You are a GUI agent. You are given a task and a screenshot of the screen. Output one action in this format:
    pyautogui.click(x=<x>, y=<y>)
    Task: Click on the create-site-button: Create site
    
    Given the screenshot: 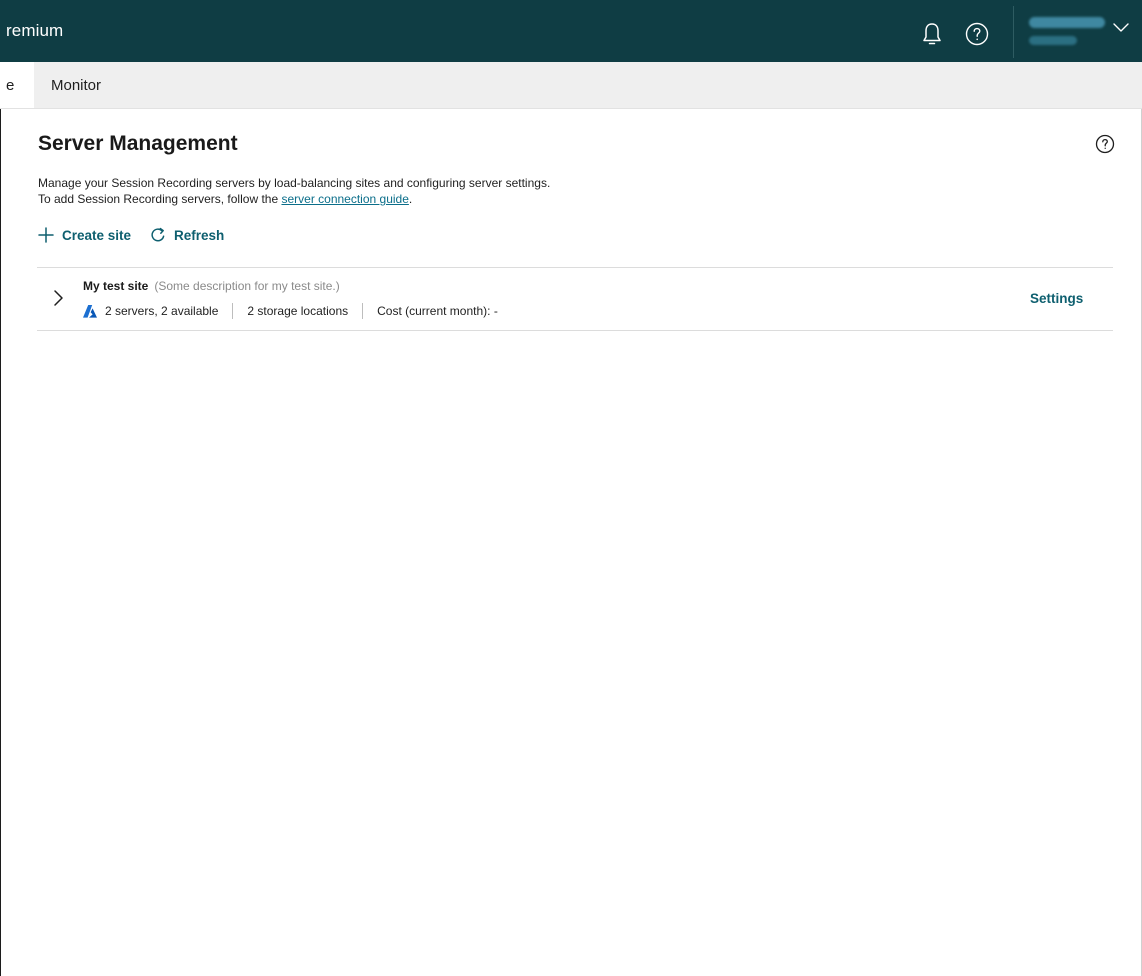 What is the action you would take?
    pyautogui.click(x=84, y=235)
    